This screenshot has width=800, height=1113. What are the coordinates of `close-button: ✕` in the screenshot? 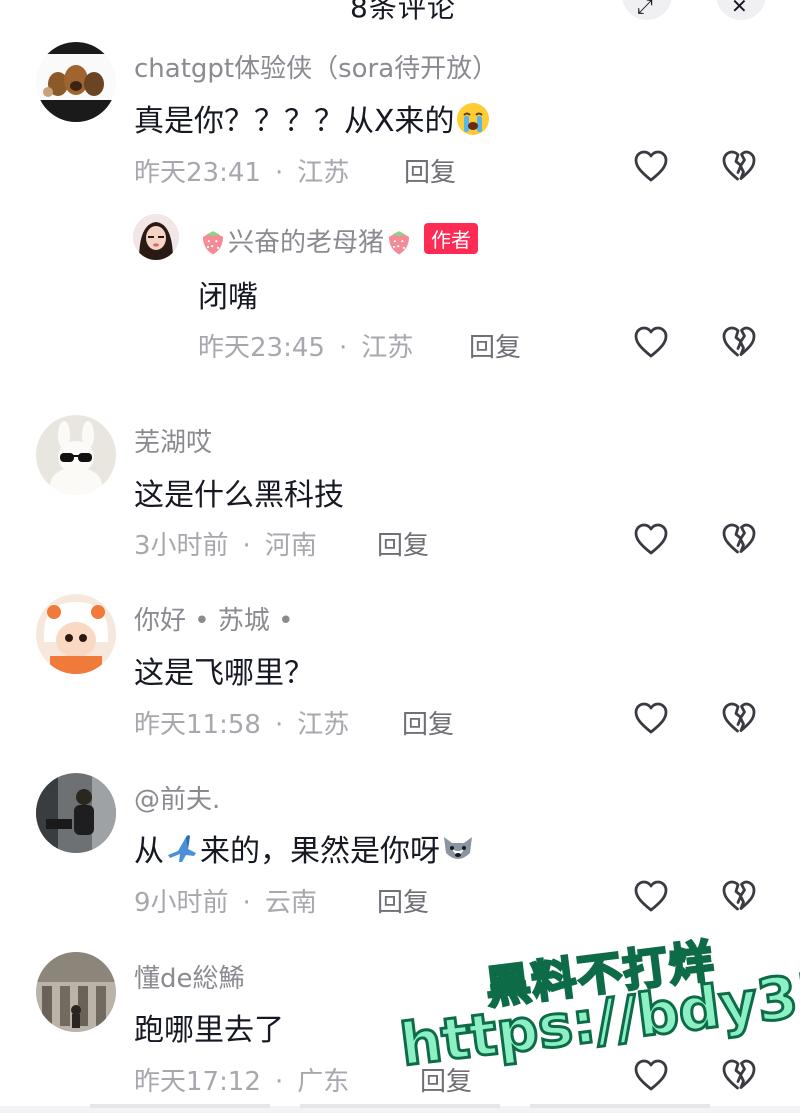 It's located at (741, 10).